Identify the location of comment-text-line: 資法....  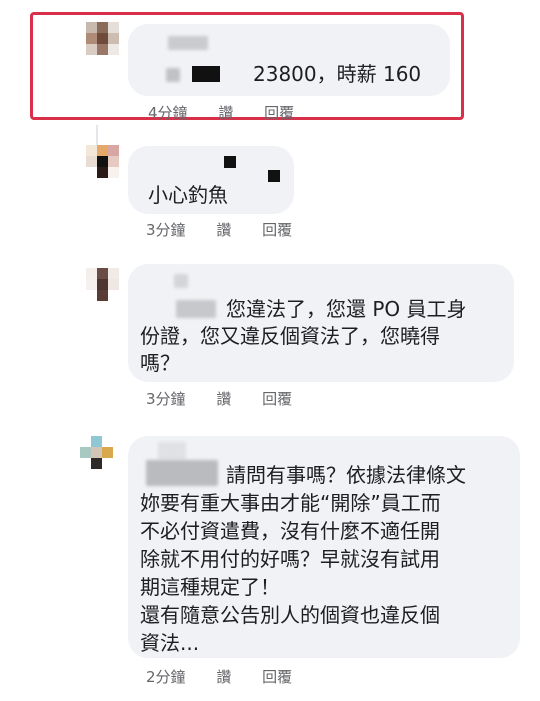
(170, 643).